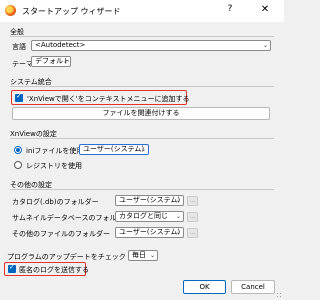  Describe the element at coordinates (19, 47) in the screenshot. I see `language-label: 言語` at that location.